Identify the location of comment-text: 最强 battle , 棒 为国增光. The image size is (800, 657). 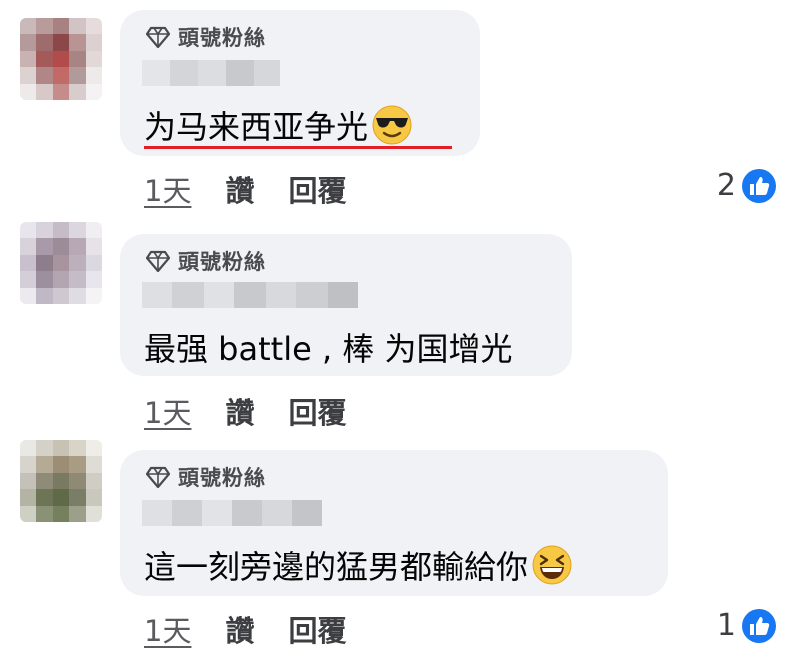
(328, 349).